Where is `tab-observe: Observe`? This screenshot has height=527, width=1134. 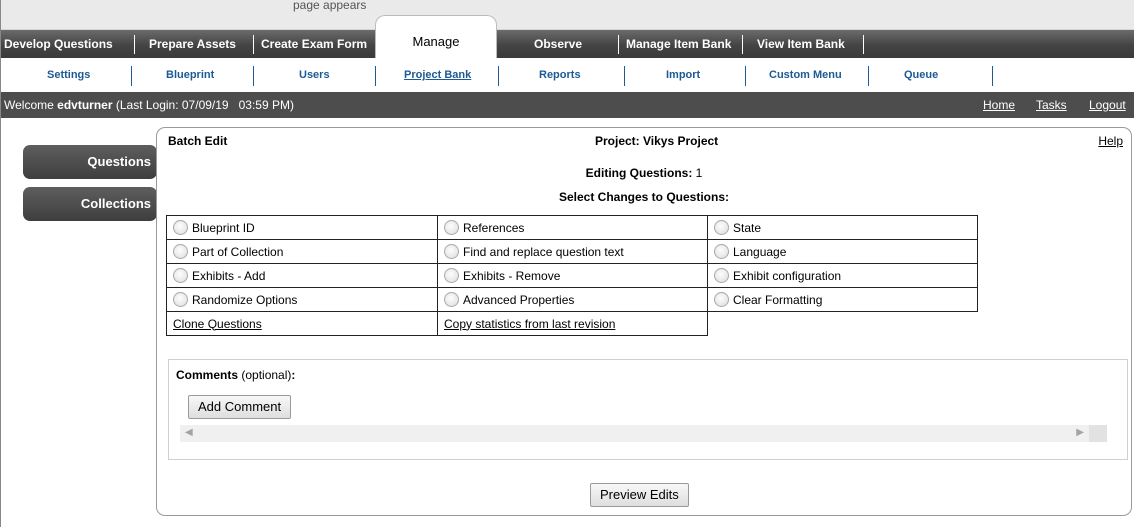
tab-observe: Observe is located at coordinates (558, 44).